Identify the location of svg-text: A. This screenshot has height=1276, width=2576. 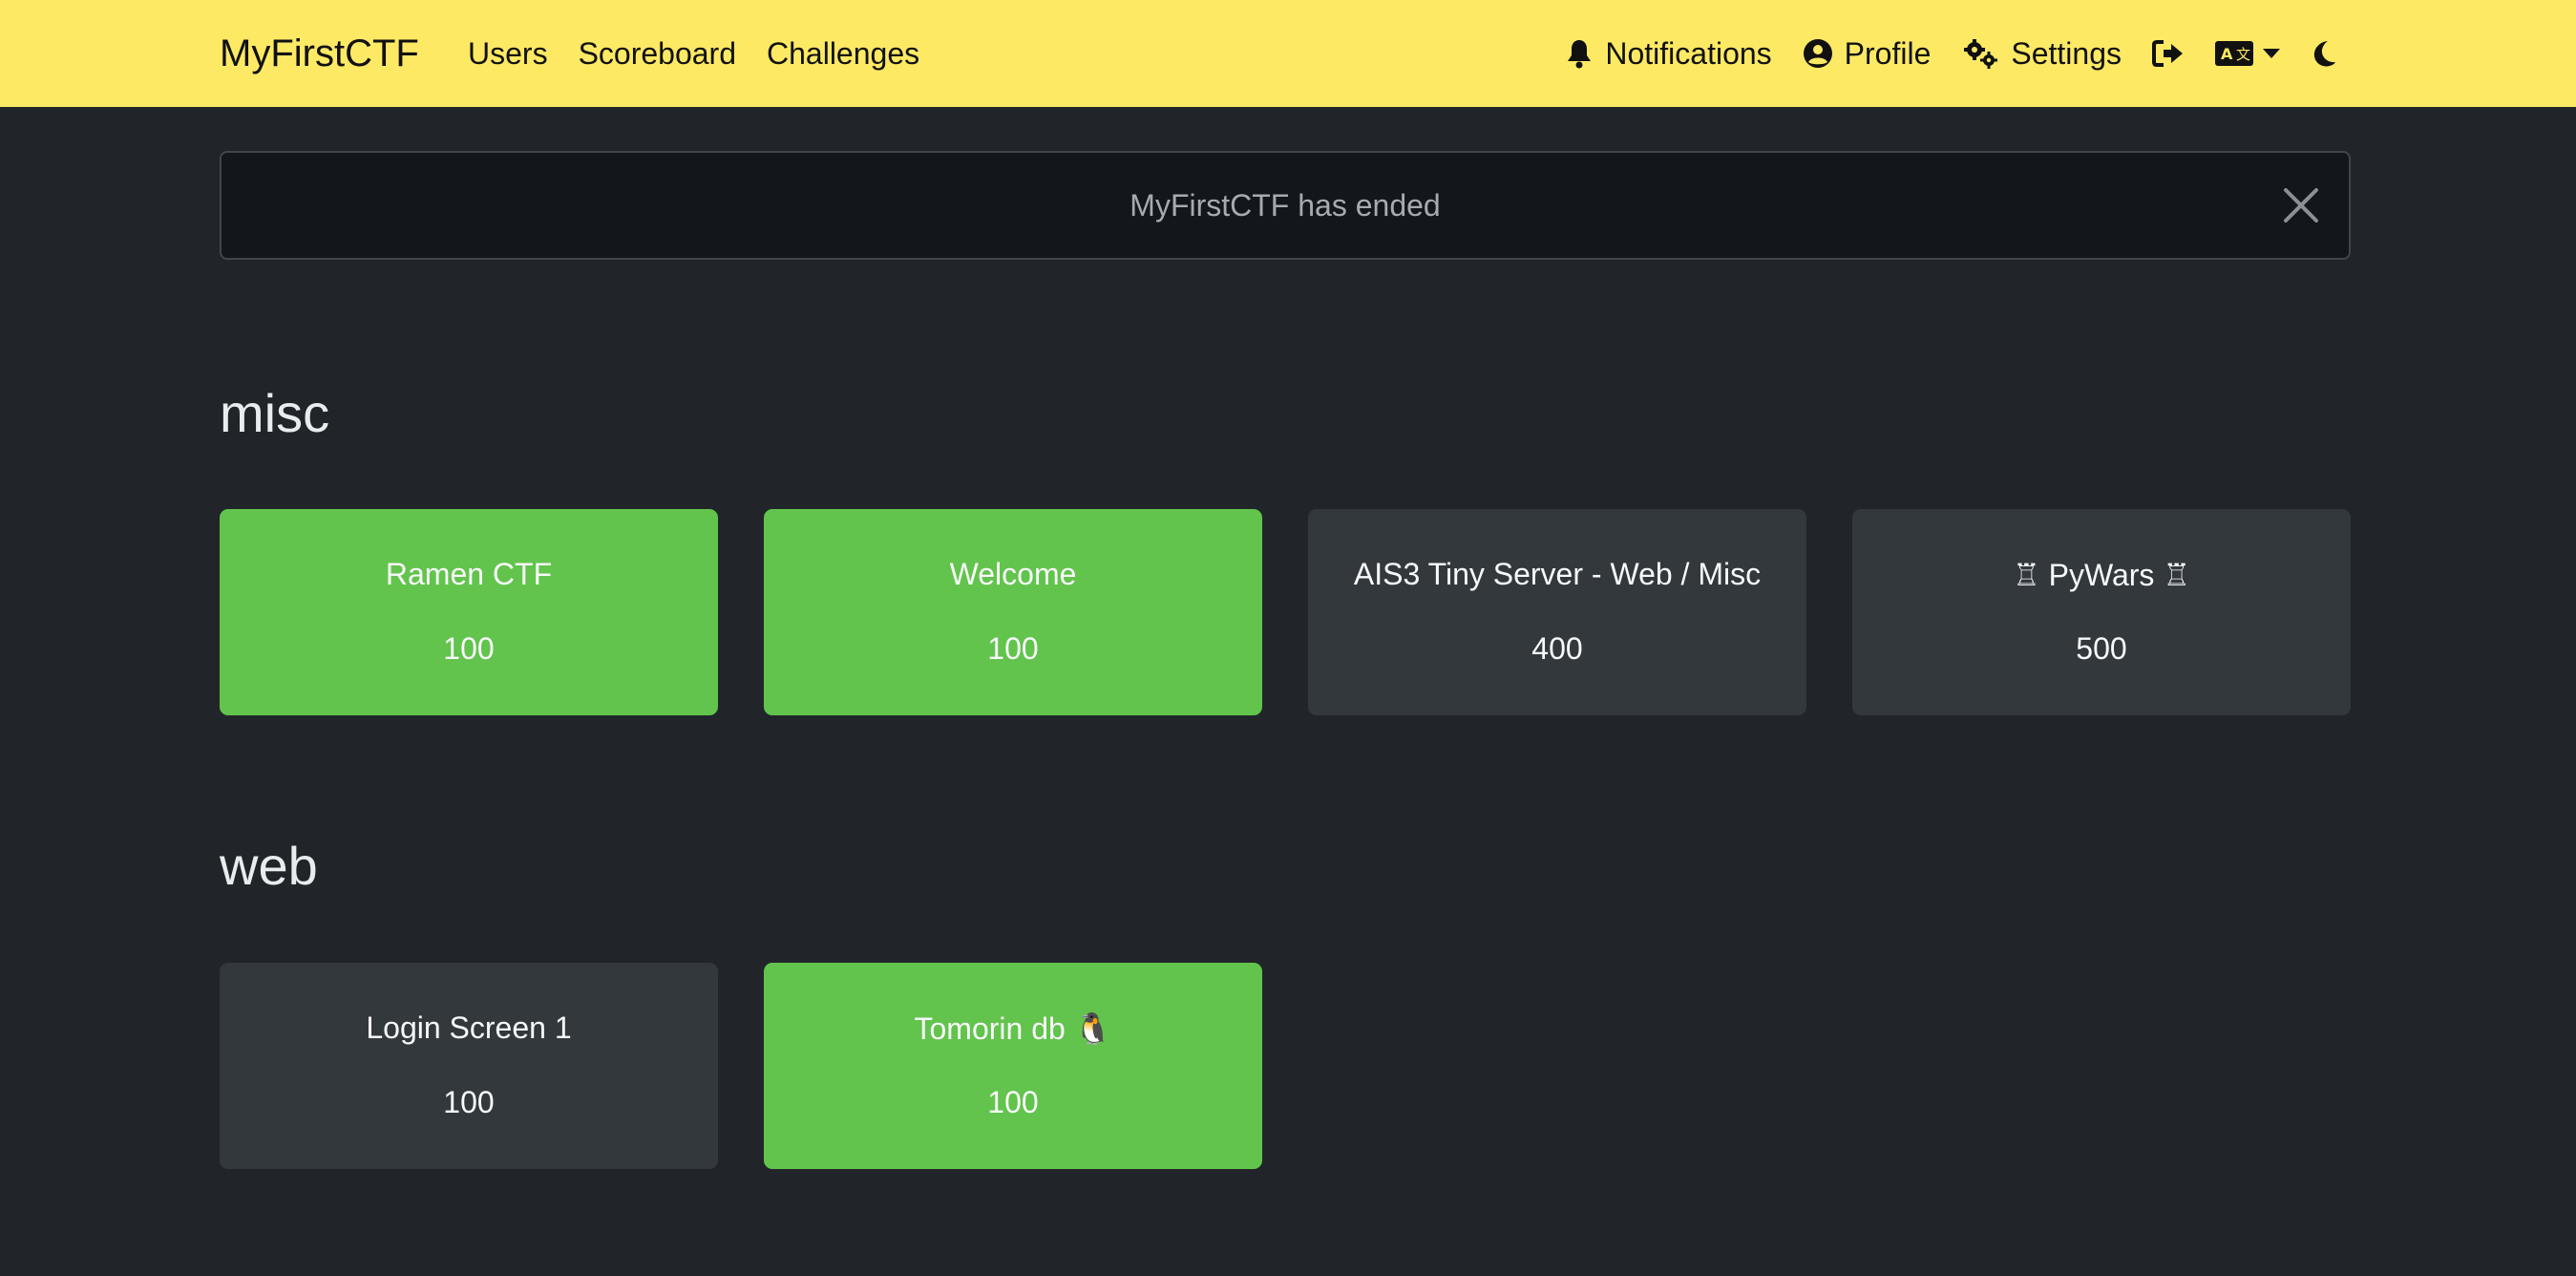
(2227, 54).